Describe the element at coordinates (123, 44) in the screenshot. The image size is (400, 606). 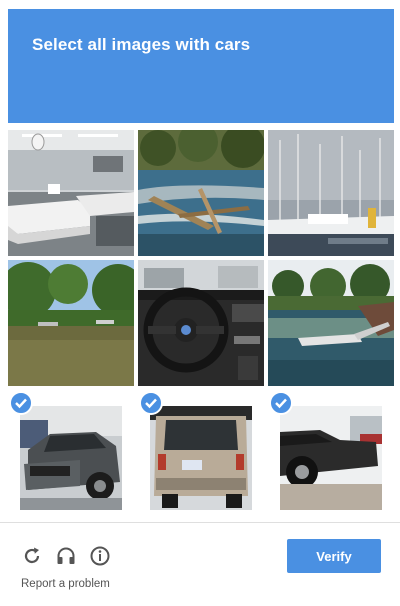
I see `prompt-text: Select all images with` at that location.